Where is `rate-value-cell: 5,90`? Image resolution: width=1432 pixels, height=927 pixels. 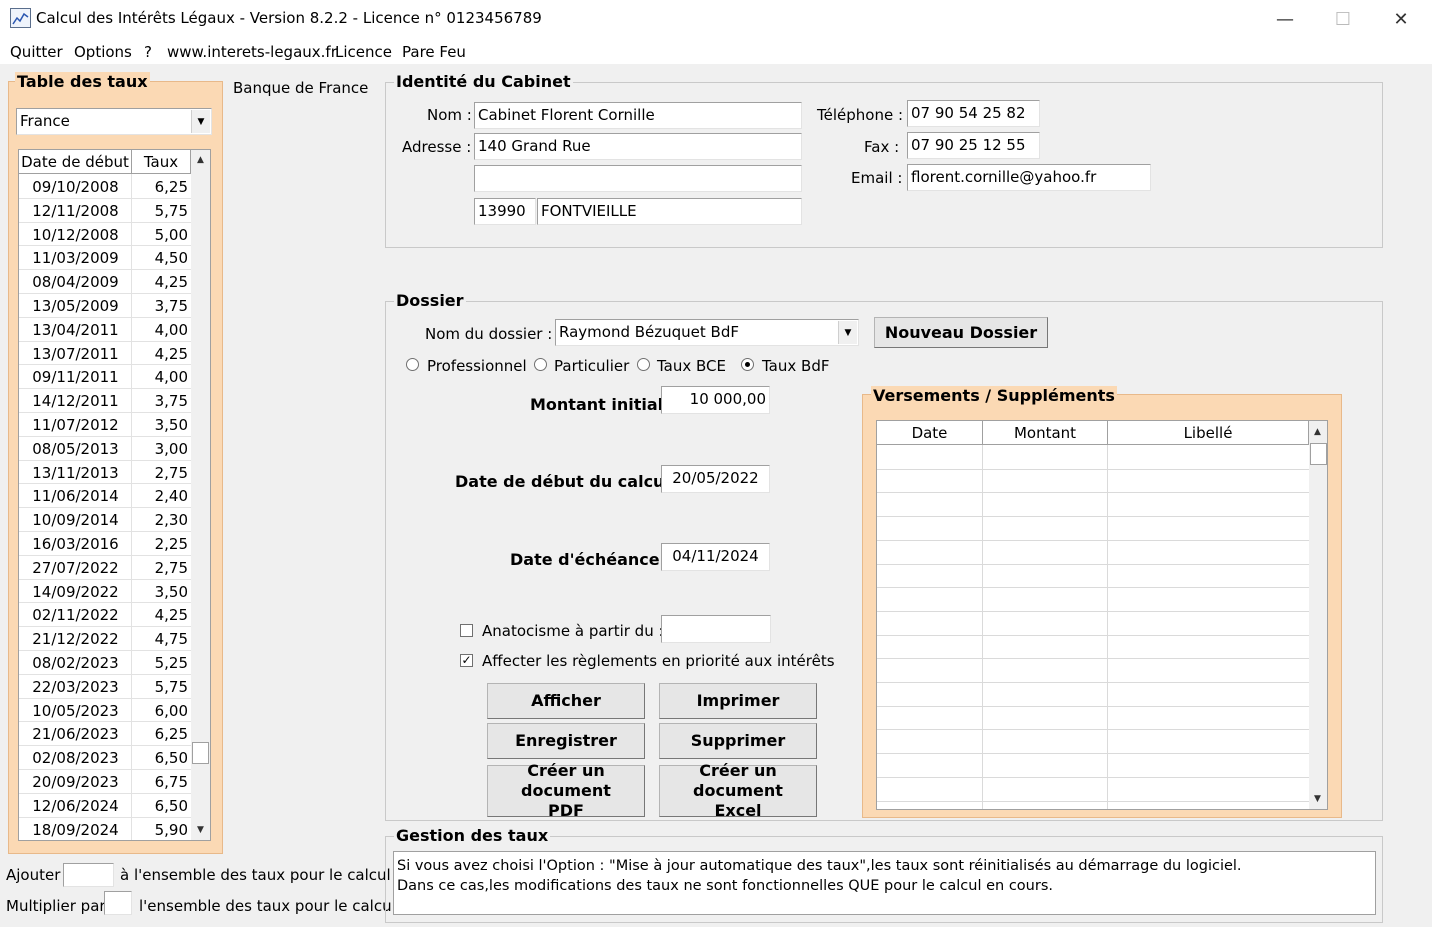
rate-value-cell: 5,90 is located at coordinates (161, 830).